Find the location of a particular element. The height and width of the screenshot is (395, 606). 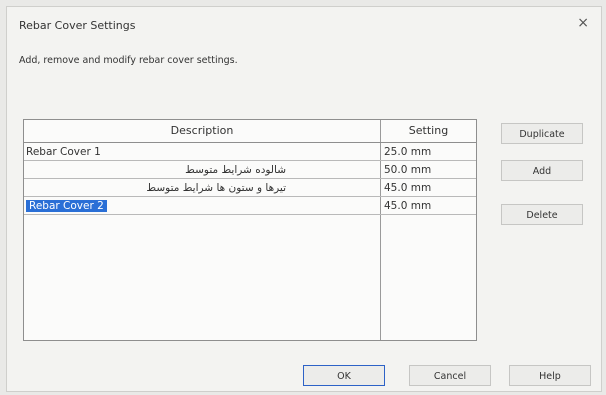

table-row: تیرها و ستون ها شرایط متوسط 45.0 mm is located at coordinates (250, 188).